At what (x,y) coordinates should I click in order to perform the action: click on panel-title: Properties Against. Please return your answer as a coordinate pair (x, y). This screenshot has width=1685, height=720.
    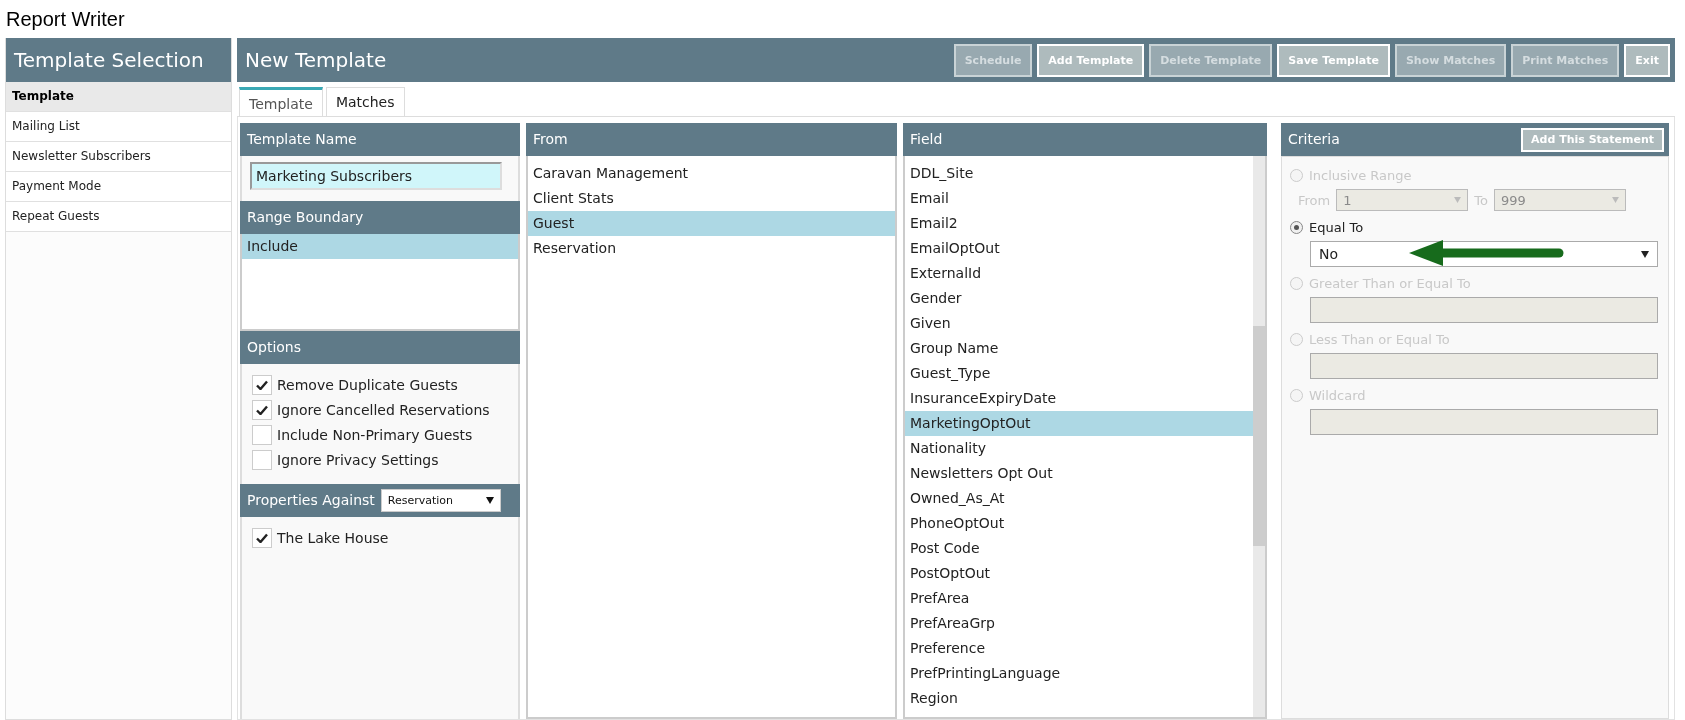
    Looking at the image, I should click on (311, 500).